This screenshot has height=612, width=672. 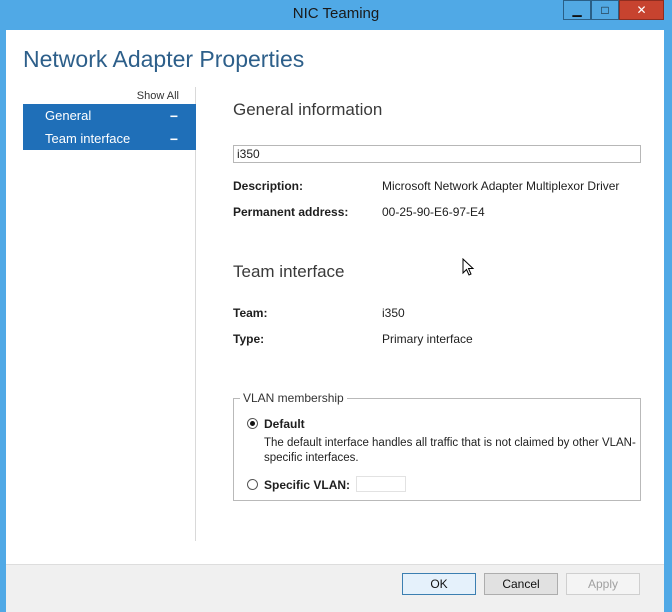 I want to click on specific-vlan-radio, so click(x=252, y=484).